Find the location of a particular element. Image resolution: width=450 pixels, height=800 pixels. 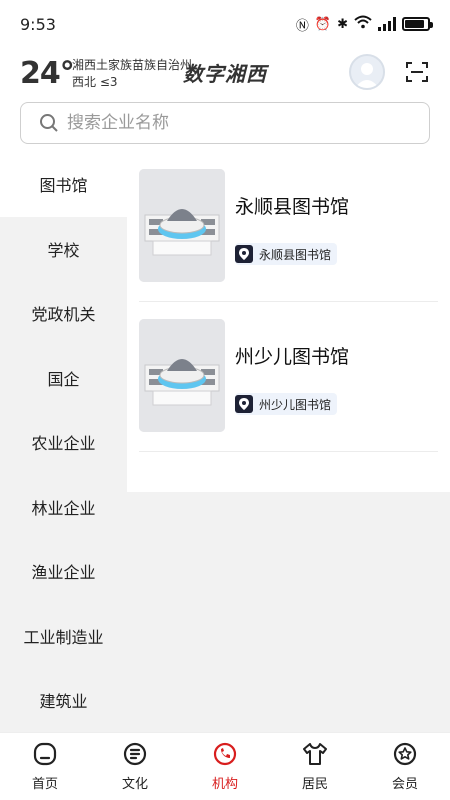

avatar is located at coordinates (367, 72).